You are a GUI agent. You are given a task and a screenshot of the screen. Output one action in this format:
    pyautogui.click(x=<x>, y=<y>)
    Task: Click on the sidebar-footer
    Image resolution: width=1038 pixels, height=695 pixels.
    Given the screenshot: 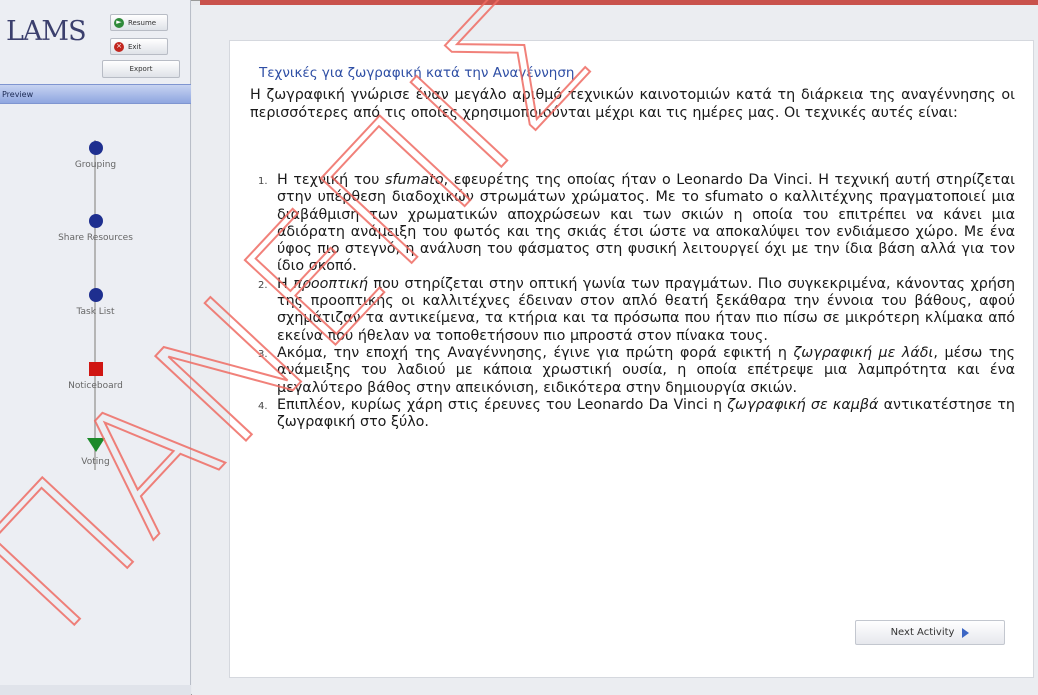 What is the action you would take?
    pyautogui.click(x=95, y=690)
    